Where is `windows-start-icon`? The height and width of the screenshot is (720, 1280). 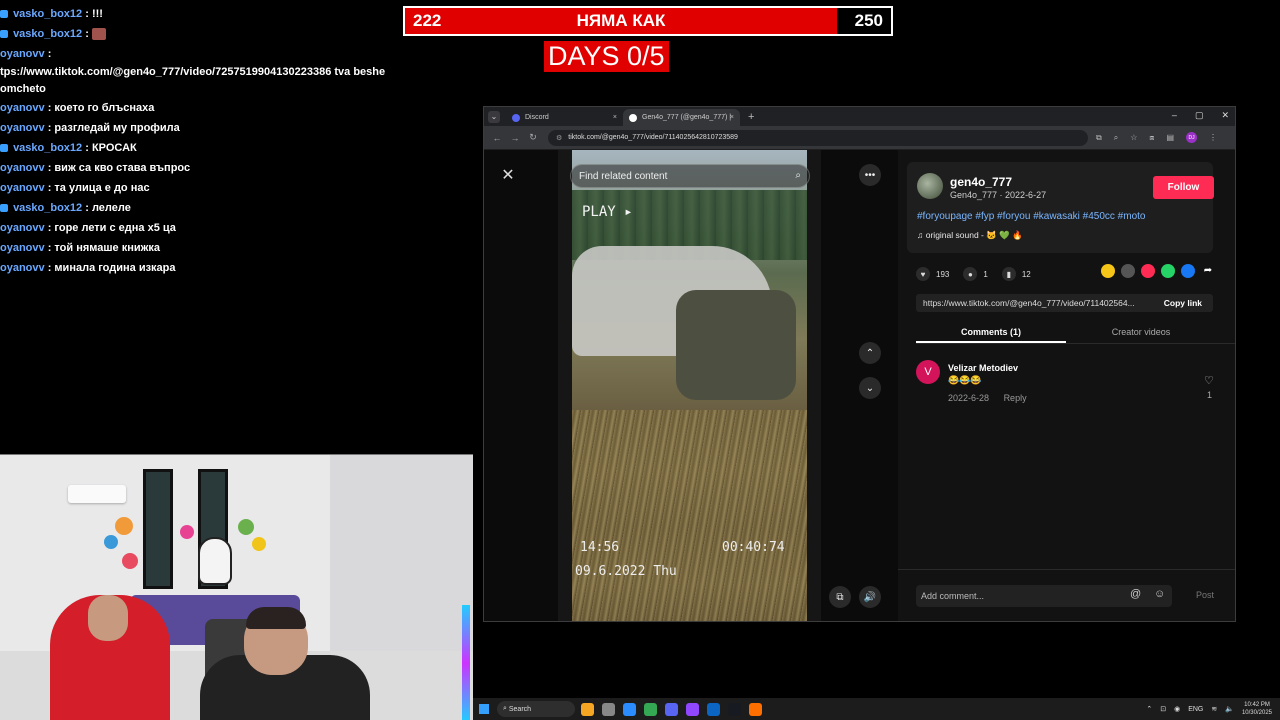 windows-start-icon is located at coordinates (484, 709).